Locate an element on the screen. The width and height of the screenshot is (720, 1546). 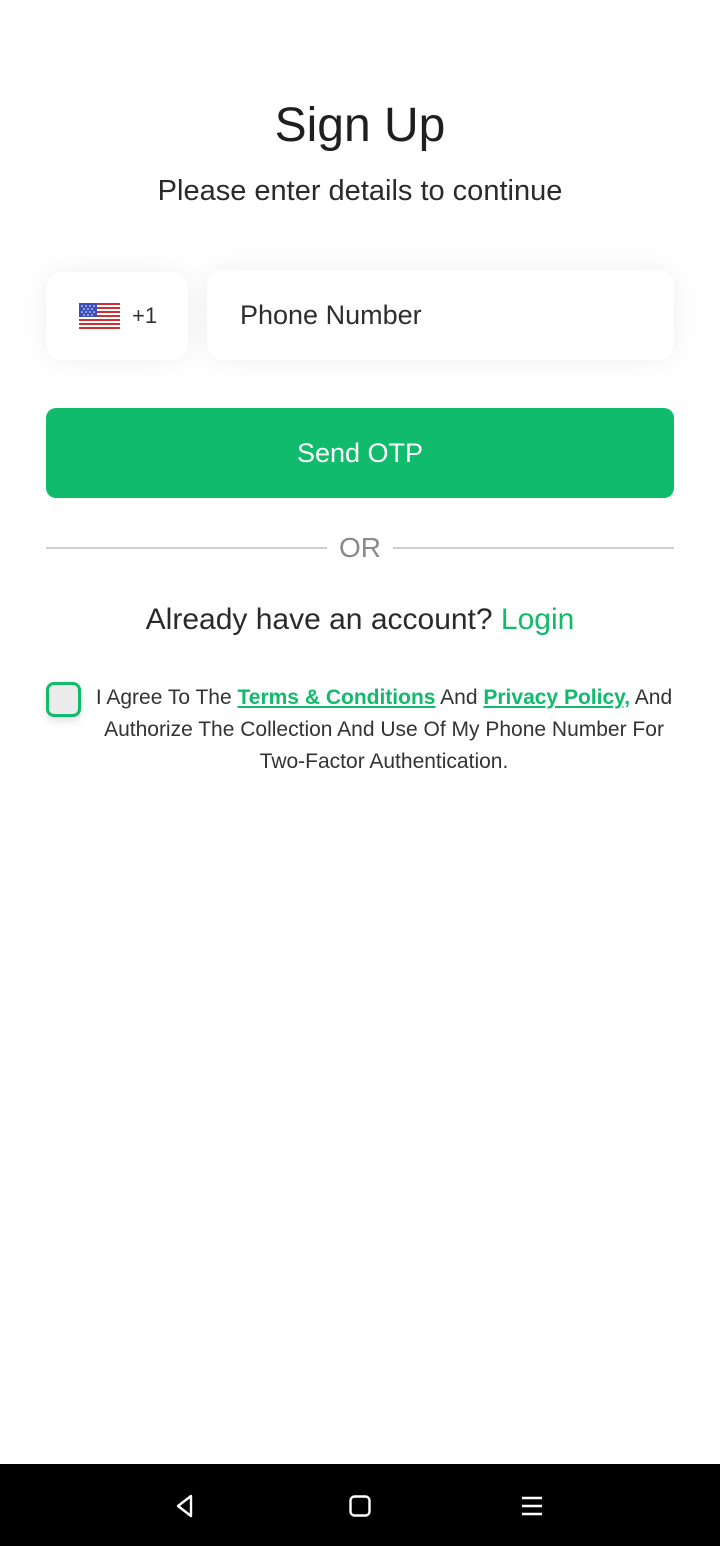
or-divider: OR is located at coordinates (360, 548).